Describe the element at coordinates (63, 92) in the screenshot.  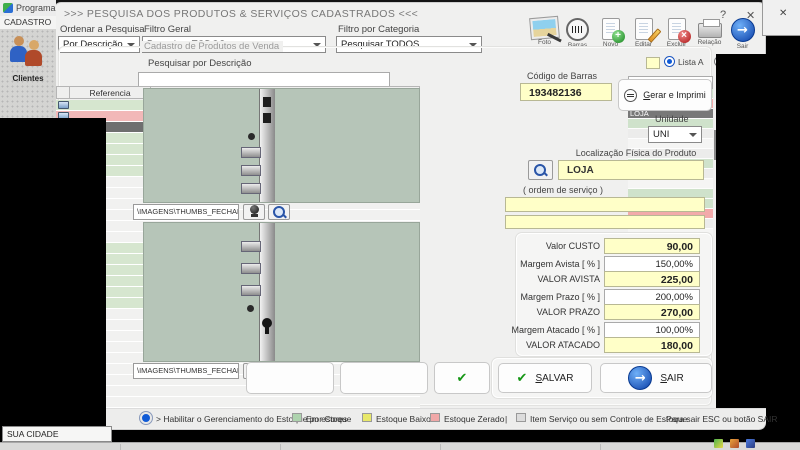
I see `table-header-icon-col` at that location.